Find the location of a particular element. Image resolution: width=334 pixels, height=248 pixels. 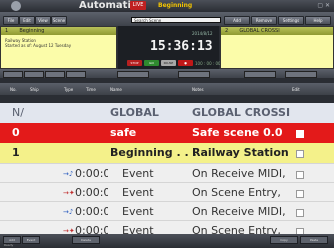

table-row-safe: 0 safe Safe scene 0.0 is located at coordinates (167, 133).